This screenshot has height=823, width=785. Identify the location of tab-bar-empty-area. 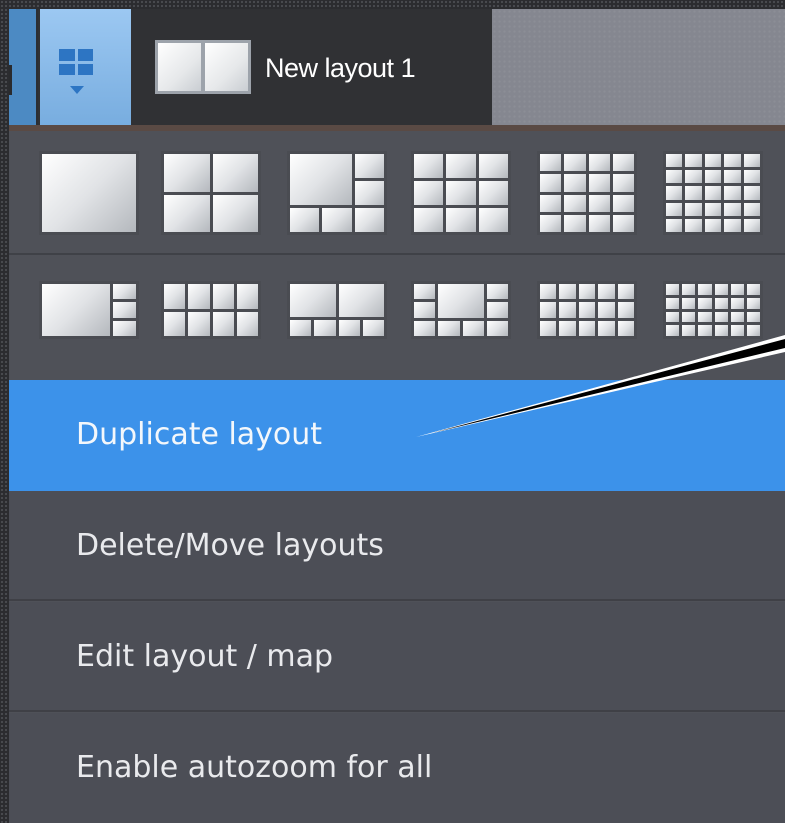
(638, 67).